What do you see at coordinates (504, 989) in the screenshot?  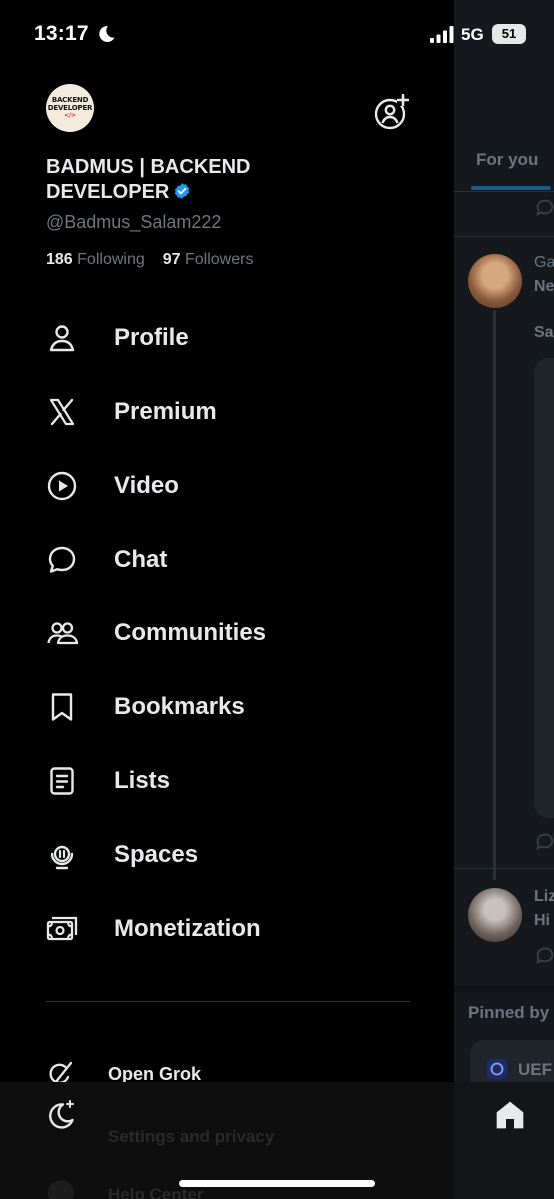 I see `section-gap` at bounding box center [504, 989].